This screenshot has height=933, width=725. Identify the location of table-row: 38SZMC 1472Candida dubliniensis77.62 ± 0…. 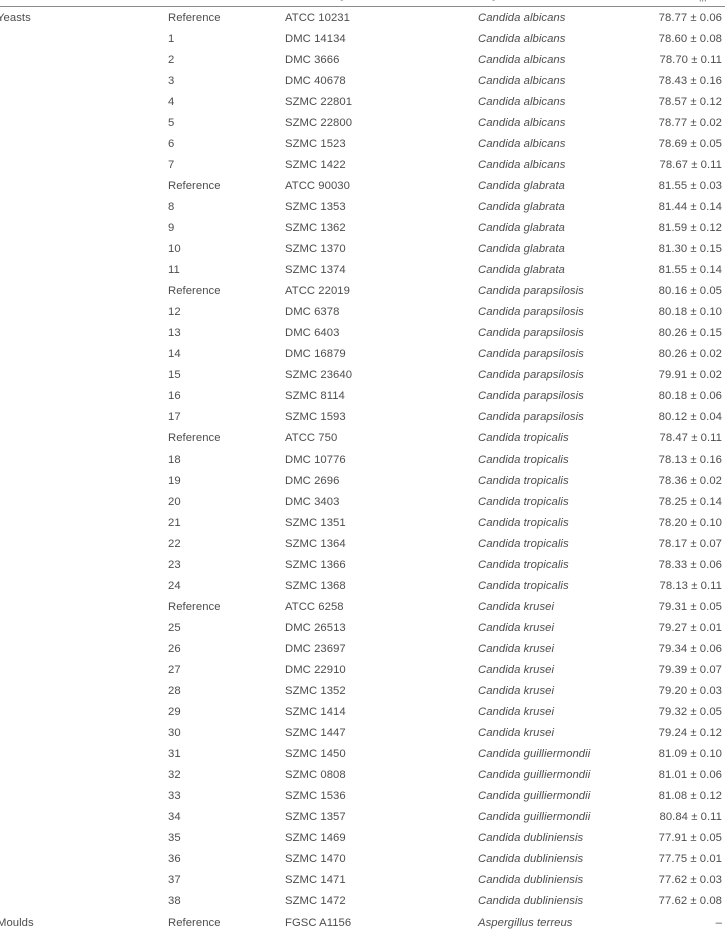
(362, 901).